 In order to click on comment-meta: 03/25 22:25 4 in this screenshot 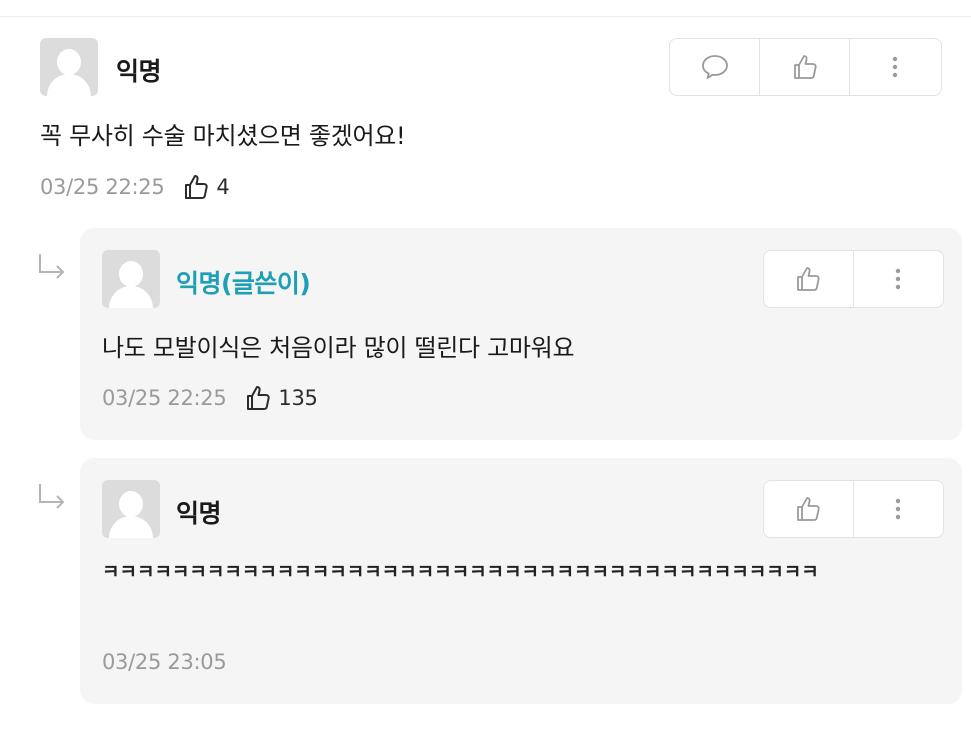, I will do `click(135, 187)`.